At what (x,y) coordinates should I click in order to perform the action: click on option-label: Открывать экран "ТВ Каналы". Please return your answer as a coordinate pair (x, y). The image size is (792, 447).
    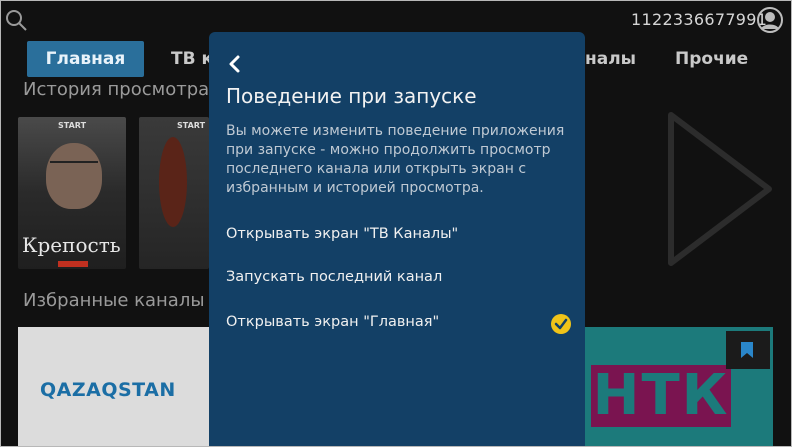
    Looking at the image, I should click on (342, 234).